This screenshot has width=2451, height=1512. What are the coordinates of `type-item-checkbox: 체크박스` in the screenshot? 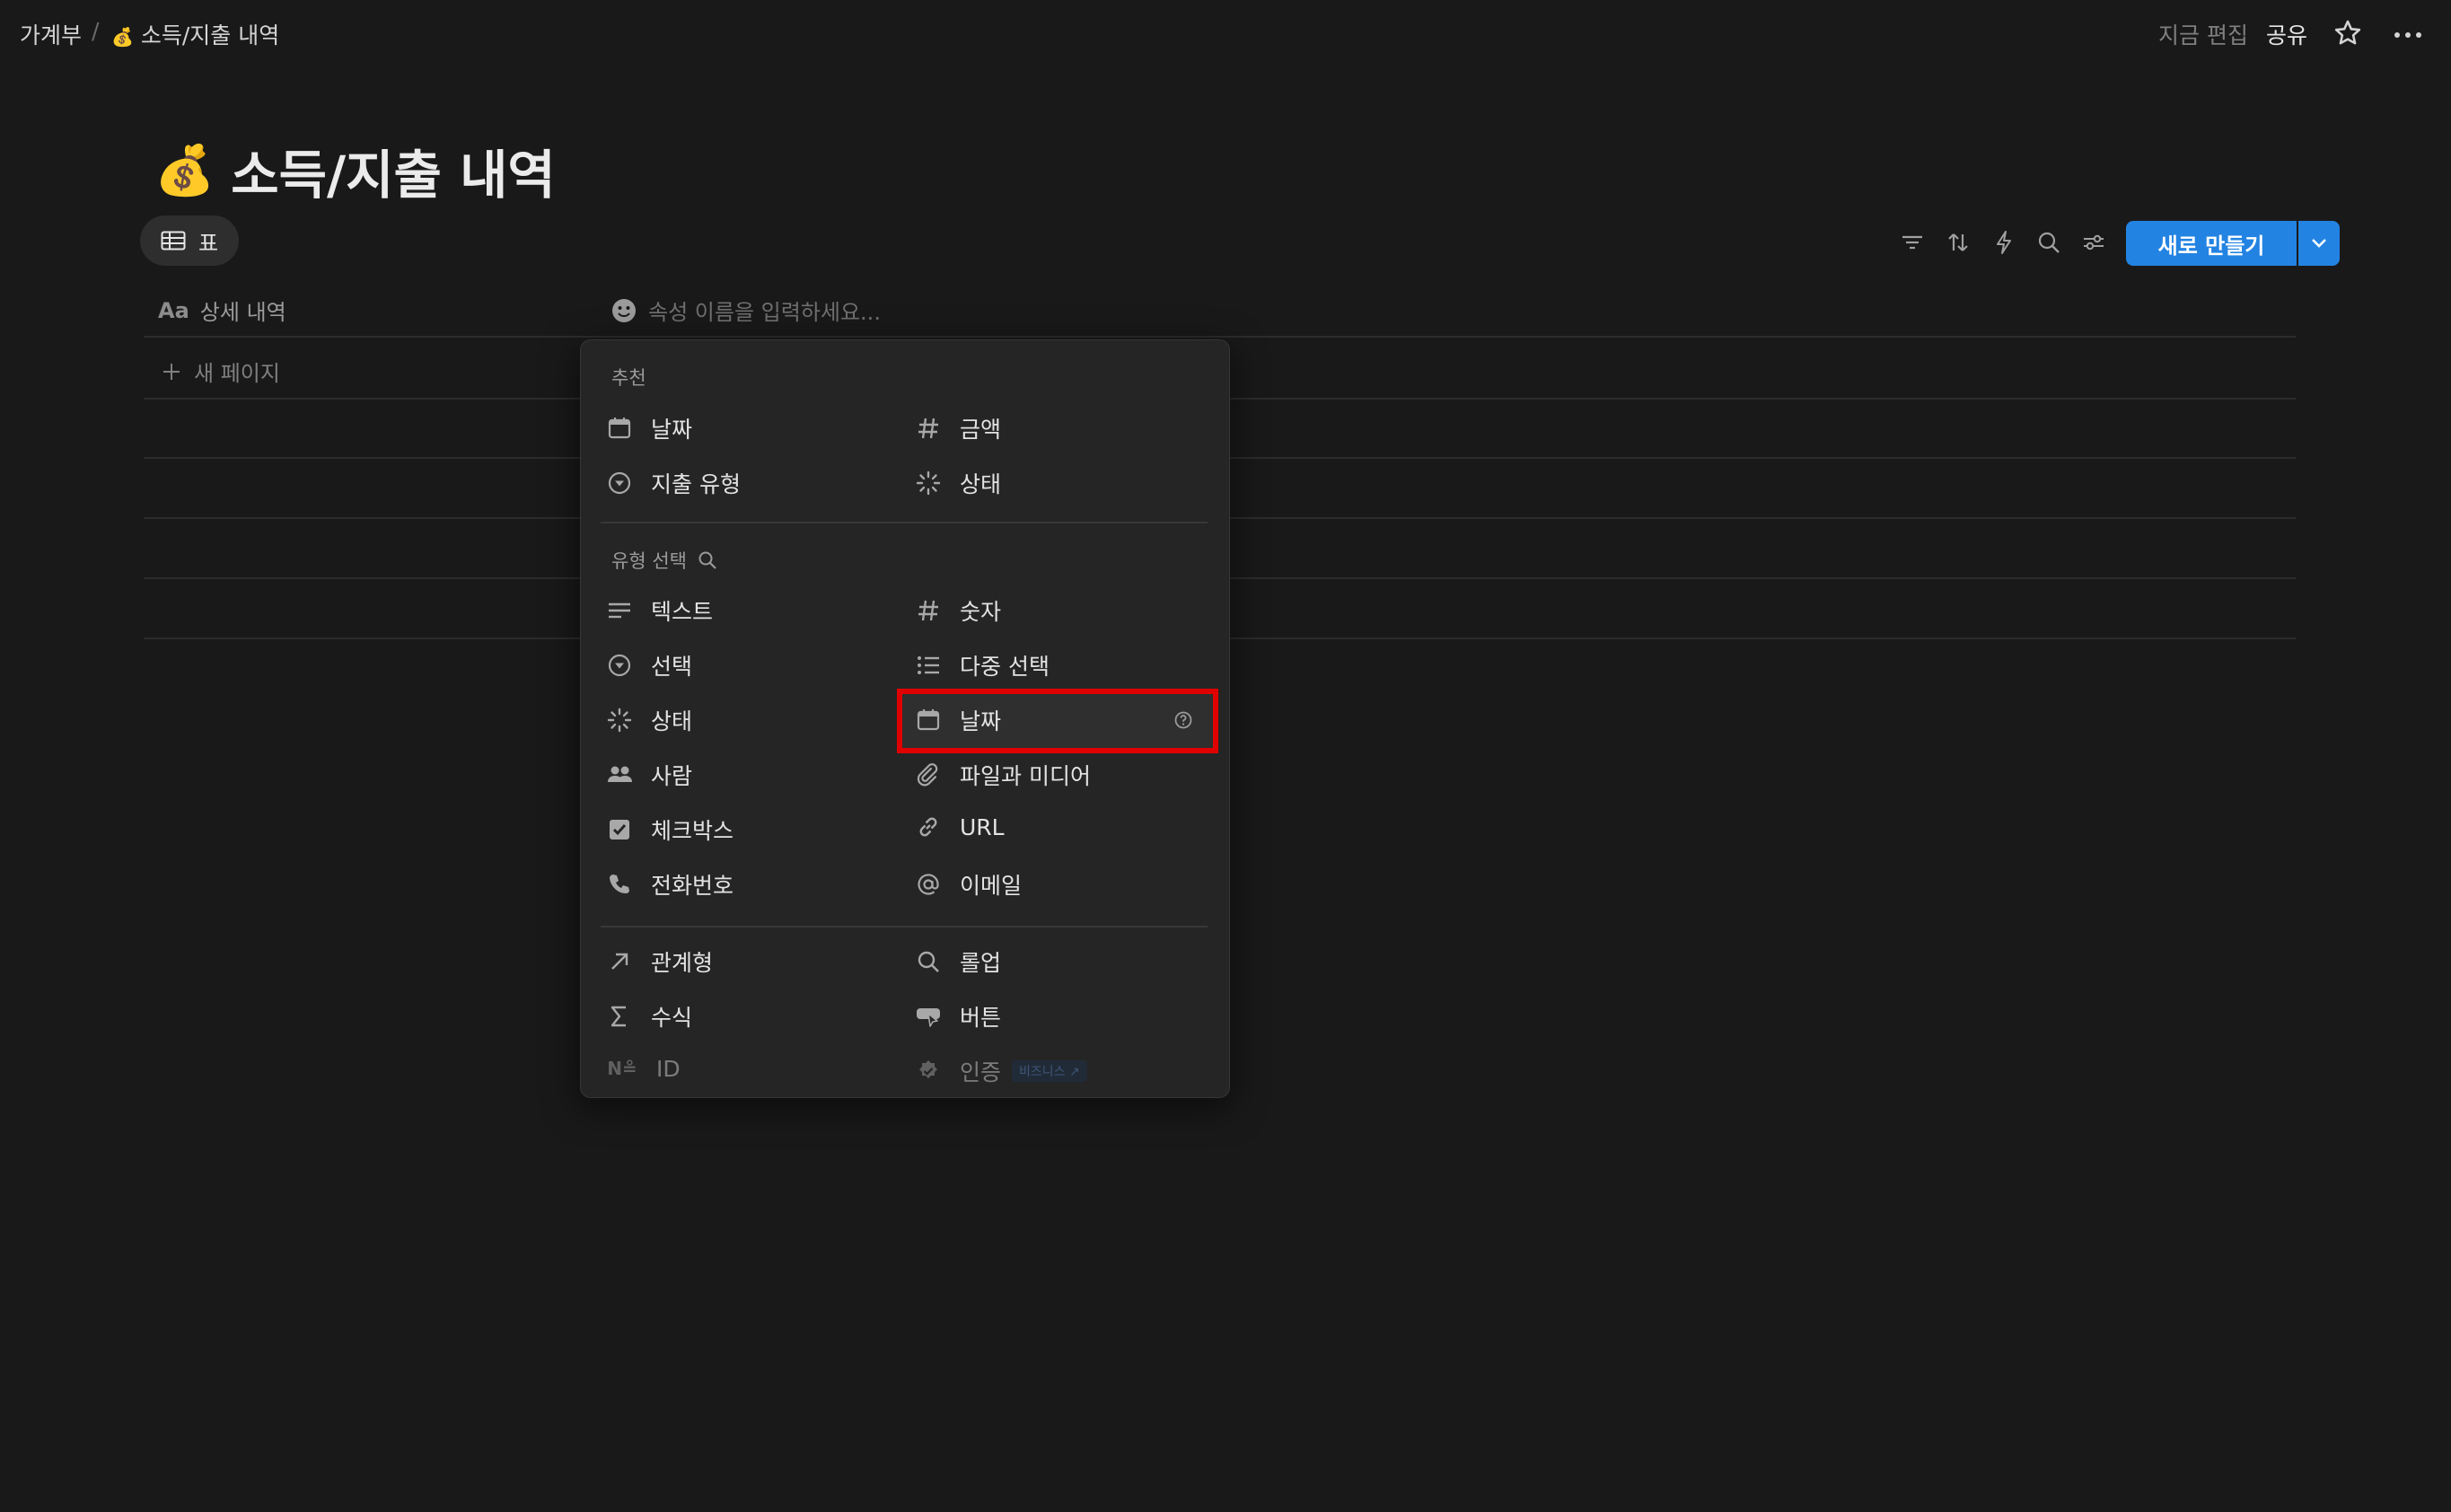 It's located at (670, 829).